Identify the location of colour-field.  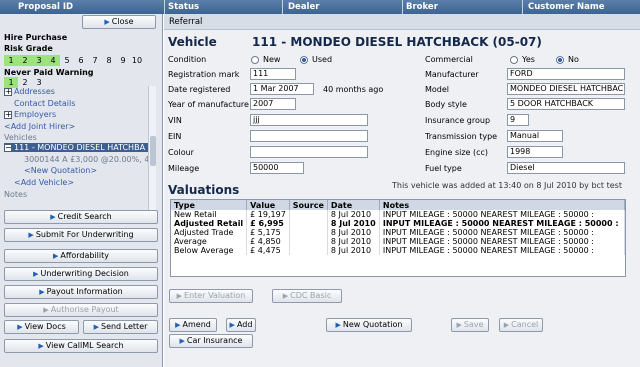
(309, 152).